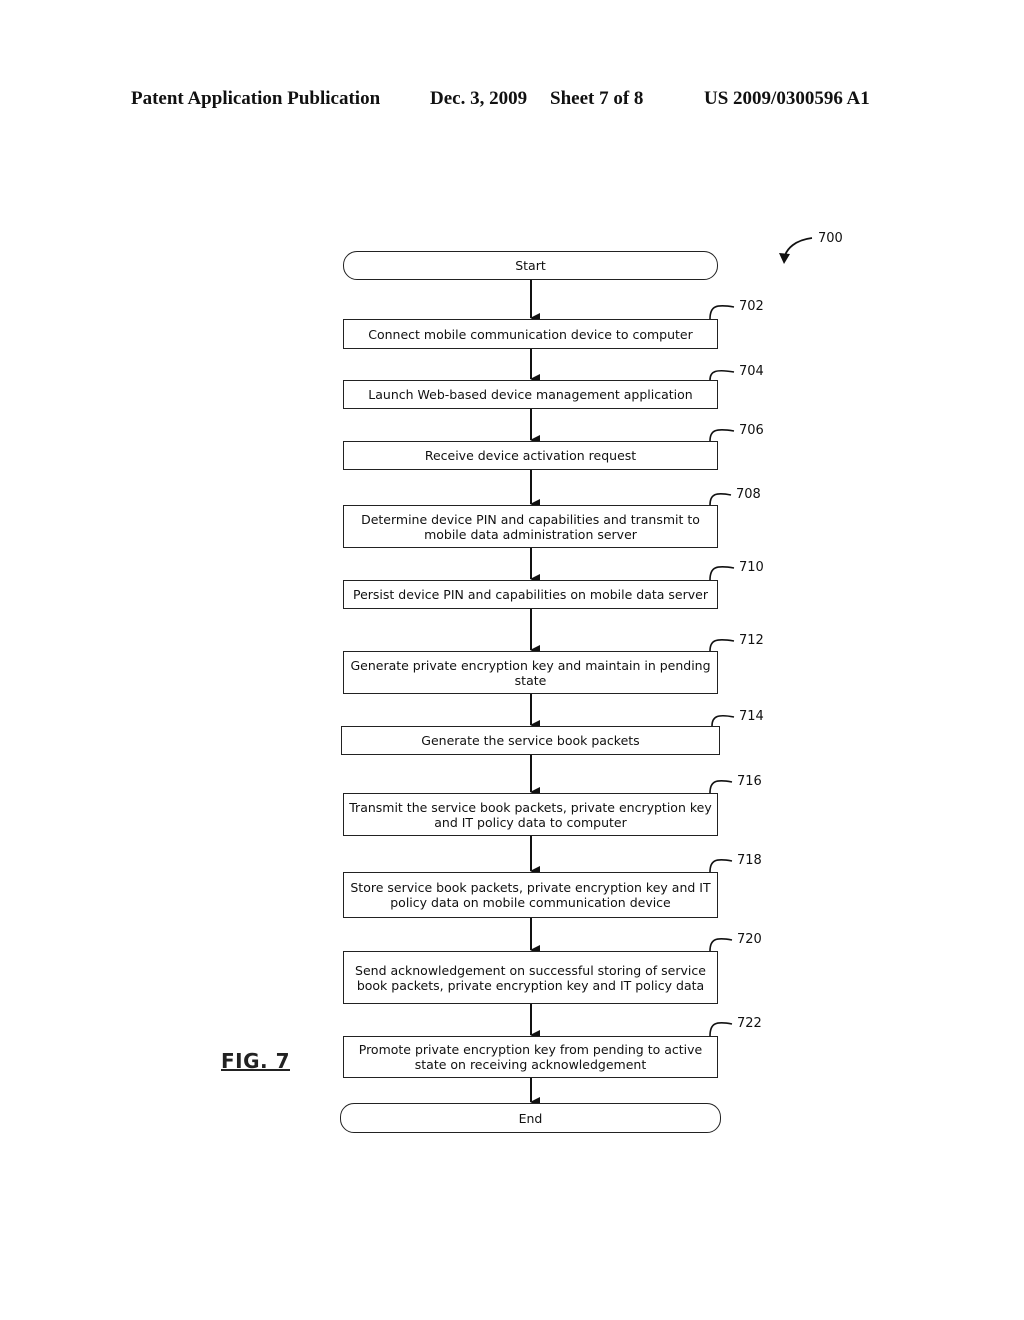 This screenshot has width=1024, height=1320. What do you see at coordinates (749, 860) in the screenshot?
I see `step-718-ref: 718` at bounding box center [749, 860].